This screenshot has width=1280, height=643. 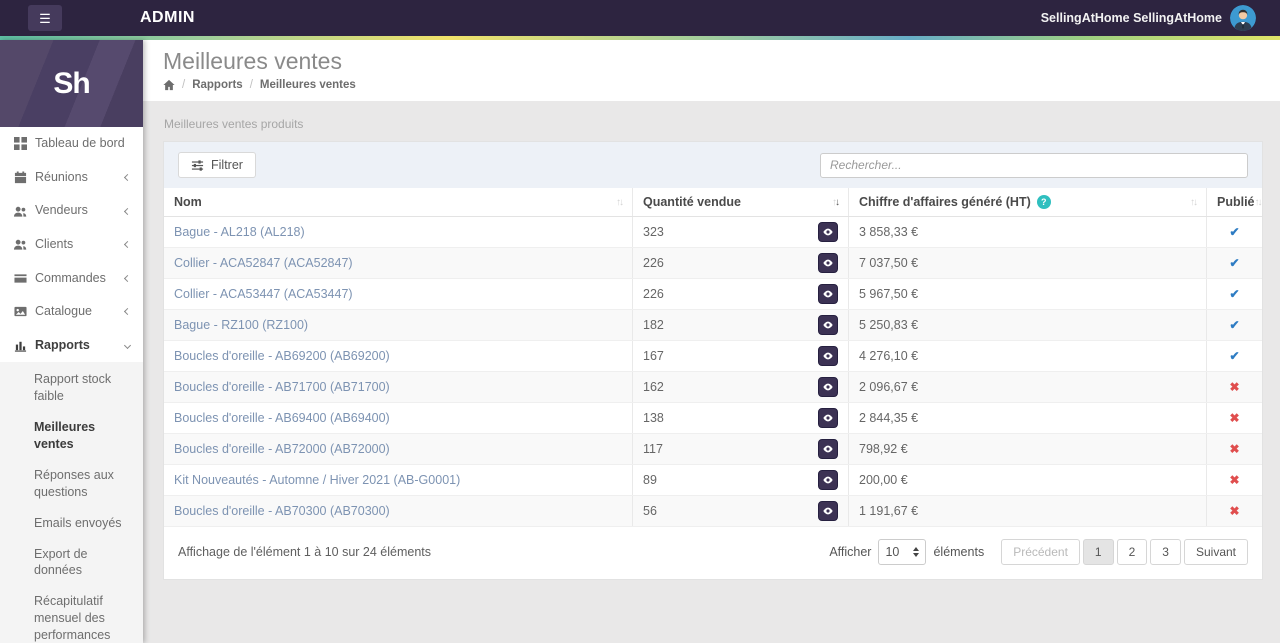 I want to click on sidebar-subitem-emails-envoyes: Emails envoyés, so click(x=71, y=523).